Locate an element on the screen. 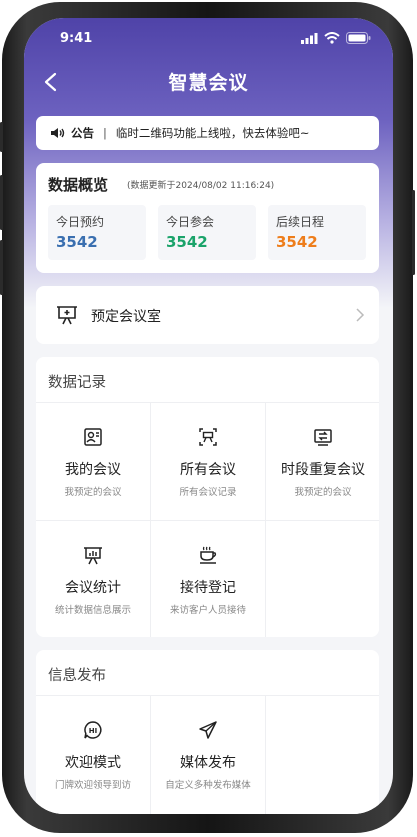 The height and width of the screenshot is (837, 417). item-desc: 所有会议记录 is located at coordinates (208, 492).